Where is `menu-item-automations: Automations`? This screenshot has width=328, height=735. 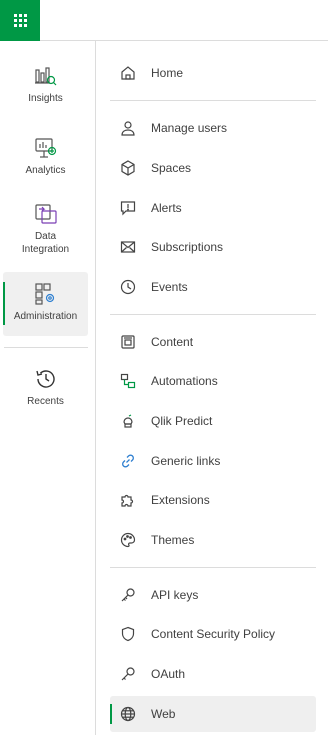 menu-item-automations: Automations is located at coordinates (213, 381).